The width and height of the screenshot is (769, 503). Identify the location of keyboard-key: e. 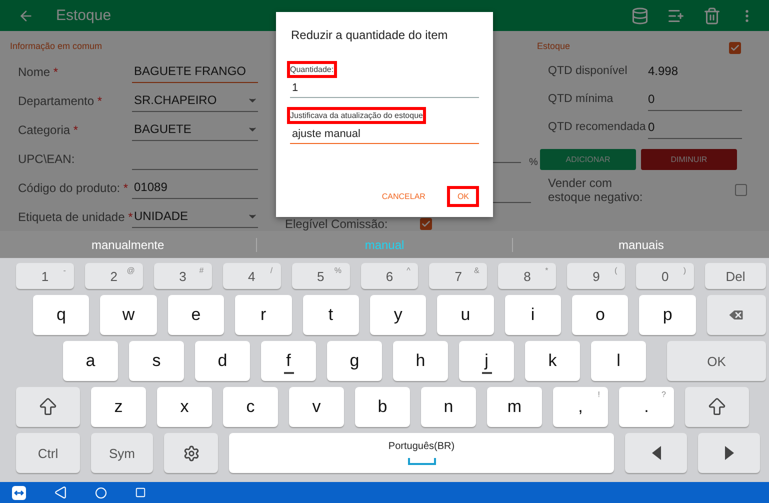
(196, 315).